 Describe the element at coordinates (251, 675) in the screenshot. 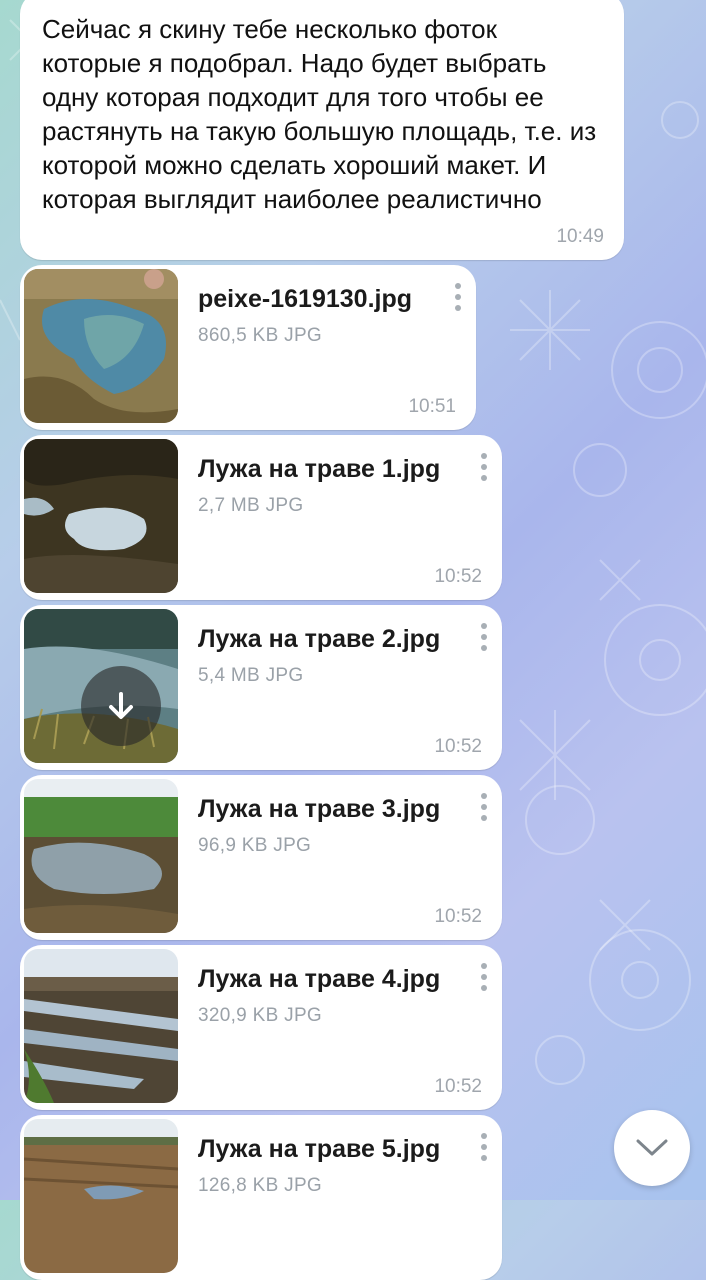

I see `file-meta: 5,4 MB JPG` at that location.